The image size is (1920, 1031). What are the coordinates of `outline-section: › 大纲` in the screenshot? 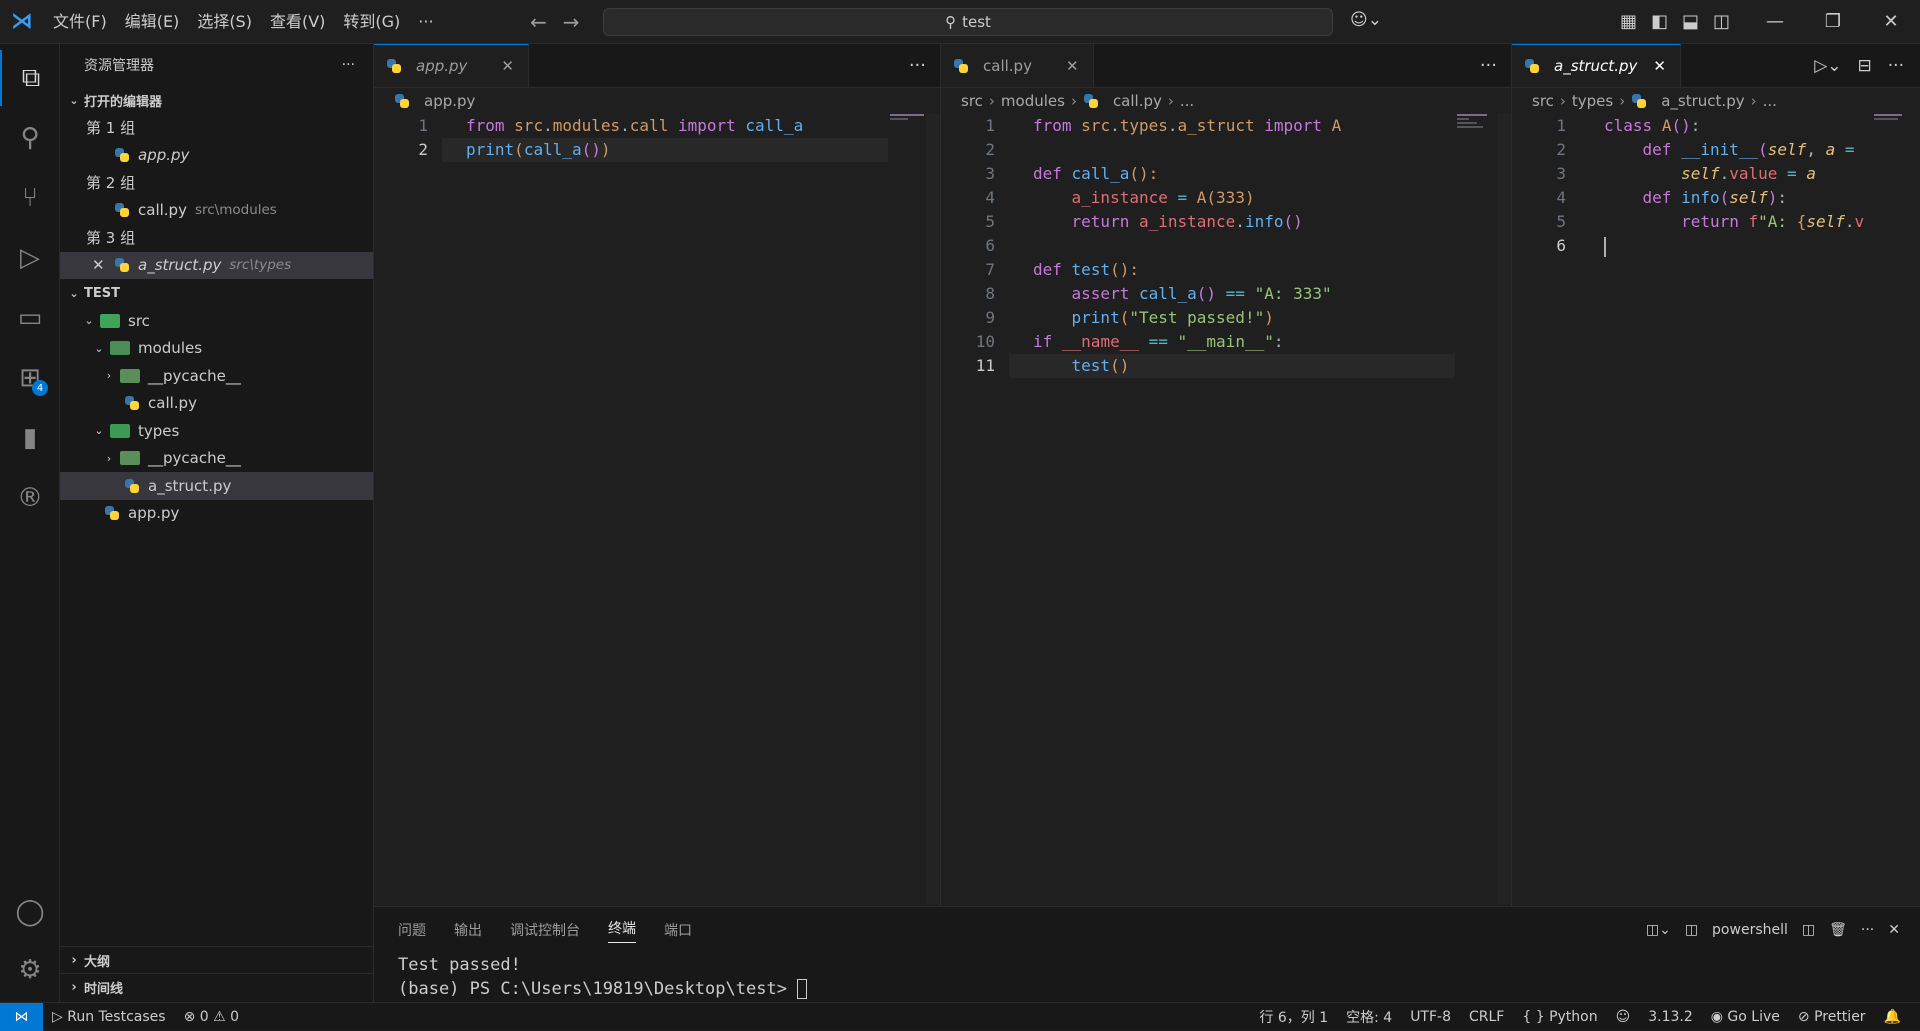 It's located at (217, 959).